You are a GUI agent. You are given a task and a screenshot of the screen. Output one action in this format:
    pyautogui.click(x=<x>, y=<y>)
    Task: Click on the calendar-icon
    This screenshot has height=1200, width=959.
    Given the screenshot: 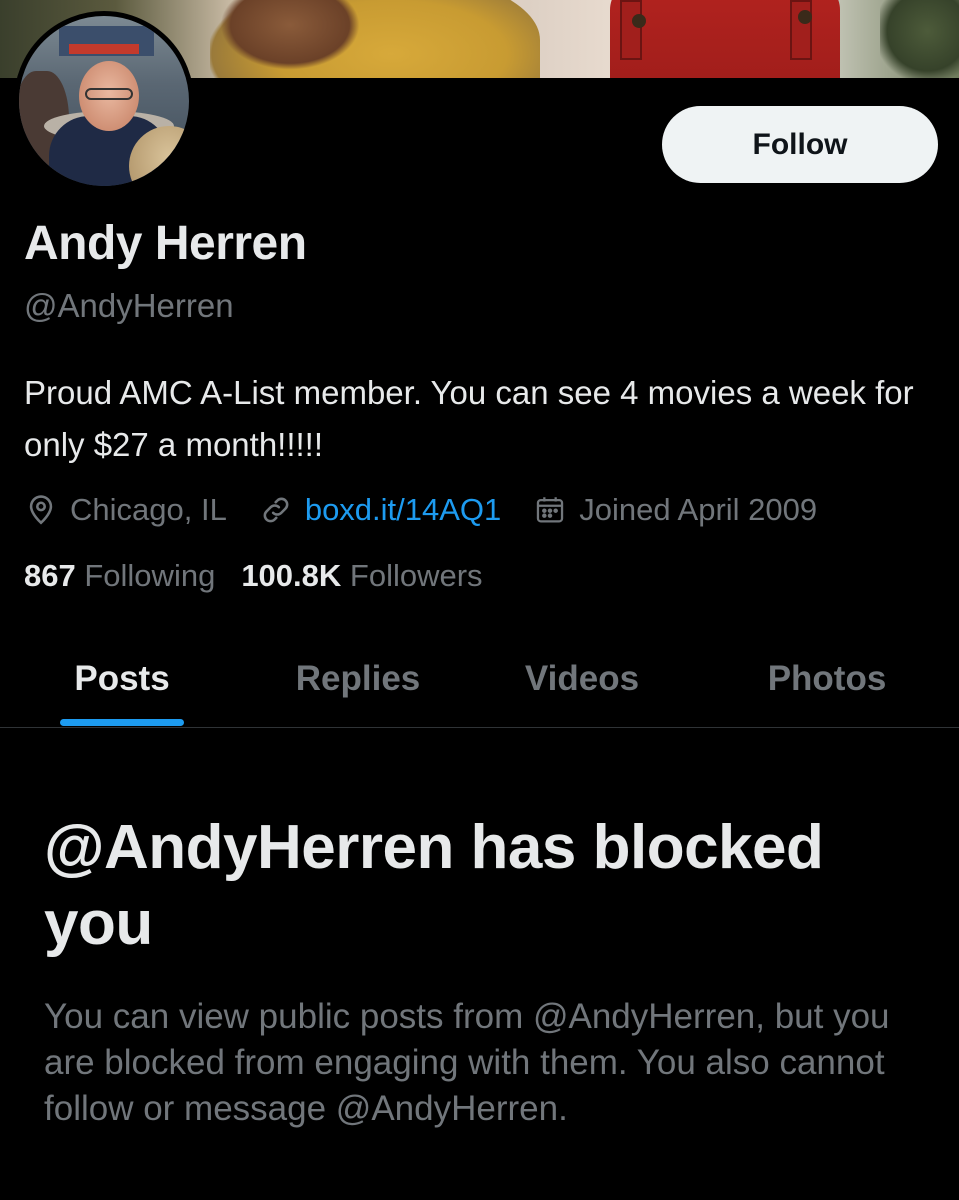 What is the action you would take?
    pyautogui.click(x=550, y=510)
    